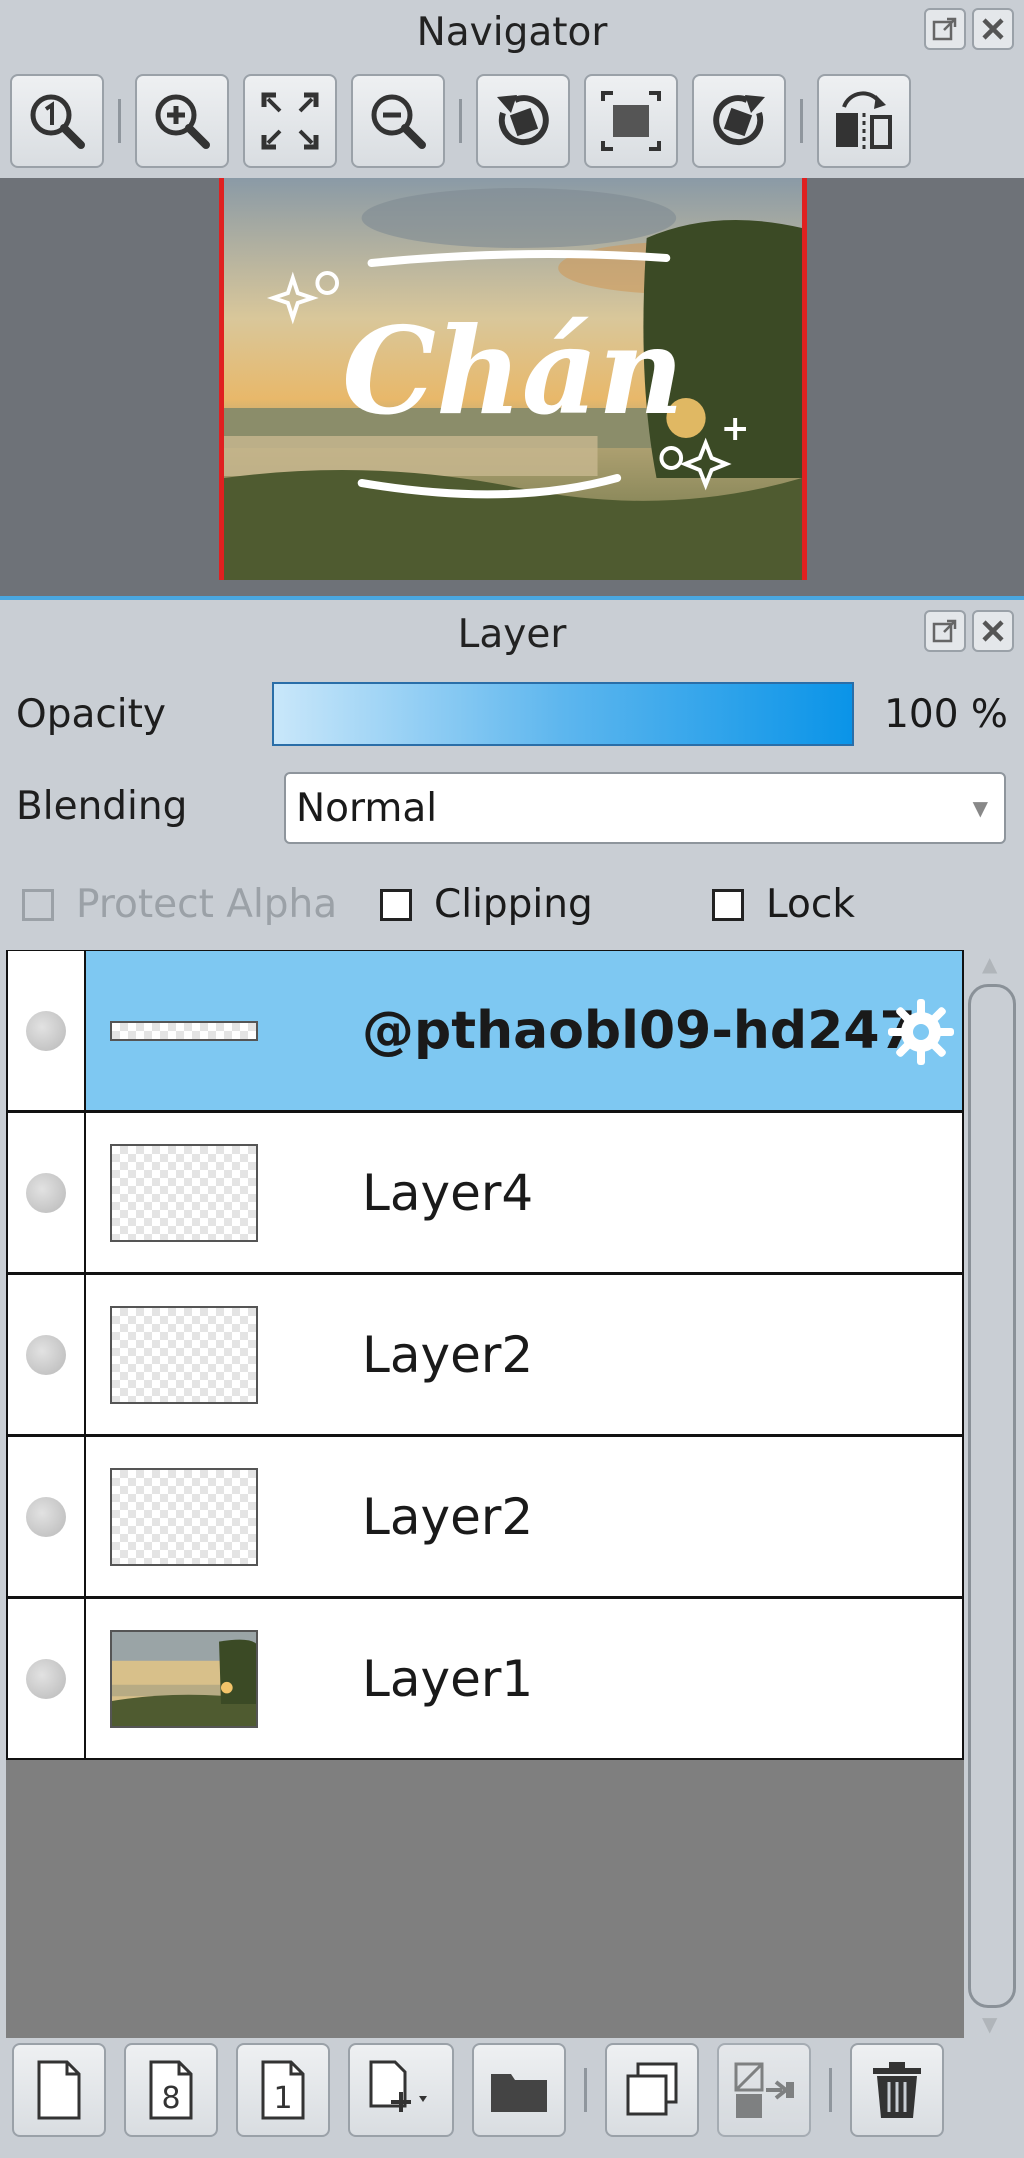 Image resolution: width=1024 pixels, height=2158 pixels. What do you see at coordinates (170, 2098) in the screenshot?
I see `svg-text: 8` at bounding box center [170, 2098].